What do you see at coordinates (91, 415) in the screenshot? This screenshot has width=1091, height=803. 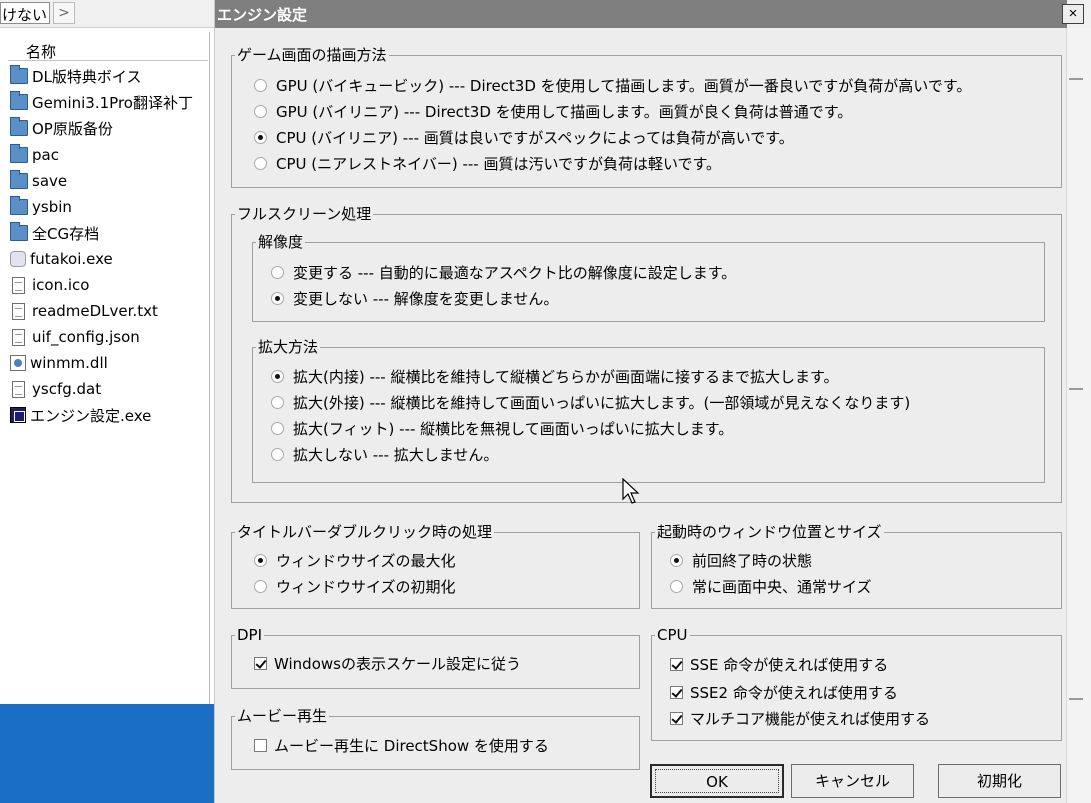 I see `file-name: エンジン設定.exe` at bounding box center [91, 415].